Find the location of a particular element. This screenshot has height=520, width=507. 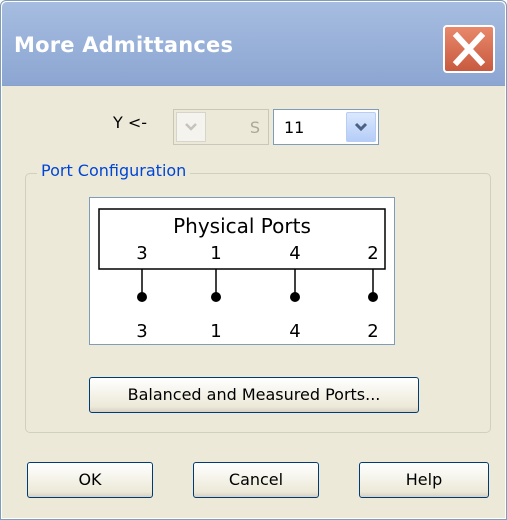

logical-port-label: 4 is located at coordinates (294, 331).